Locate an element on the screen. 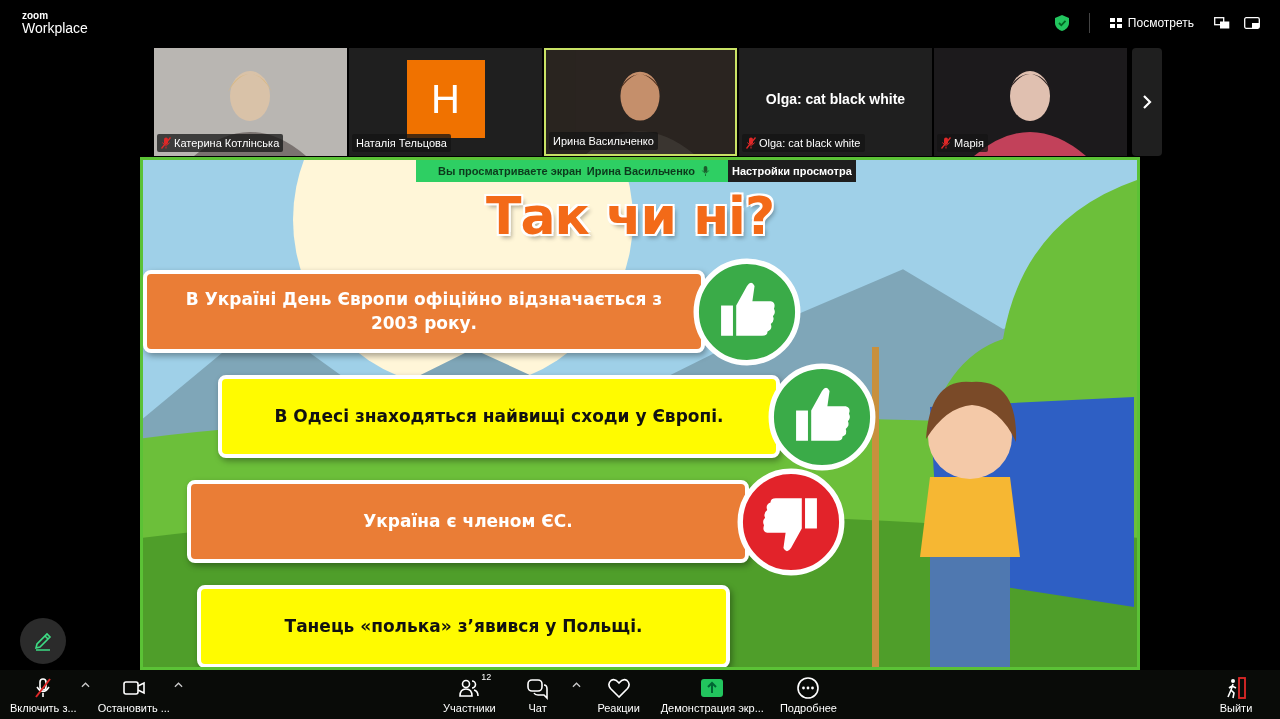 The width and height of the screenshot is (1280, 719). participant-tile: Катерина Котлінська is located at coordinates (250, 102).